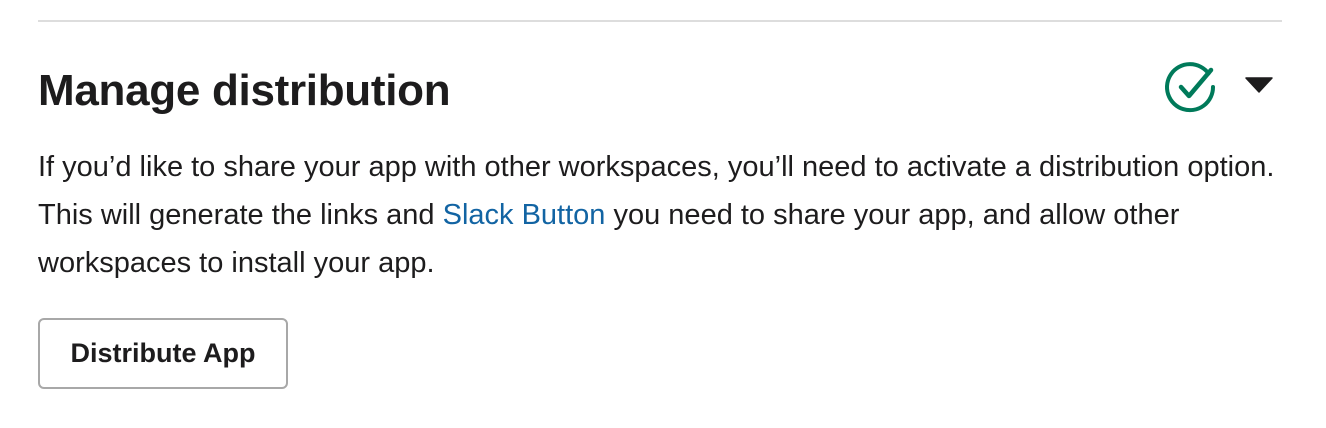 Image resolution: width=1326 pixels, height=428 pixels. What do you see at coordinates (1191, 87) in the screenshot?
I see `check-circle-icon` at bounding box center [1191, 87].